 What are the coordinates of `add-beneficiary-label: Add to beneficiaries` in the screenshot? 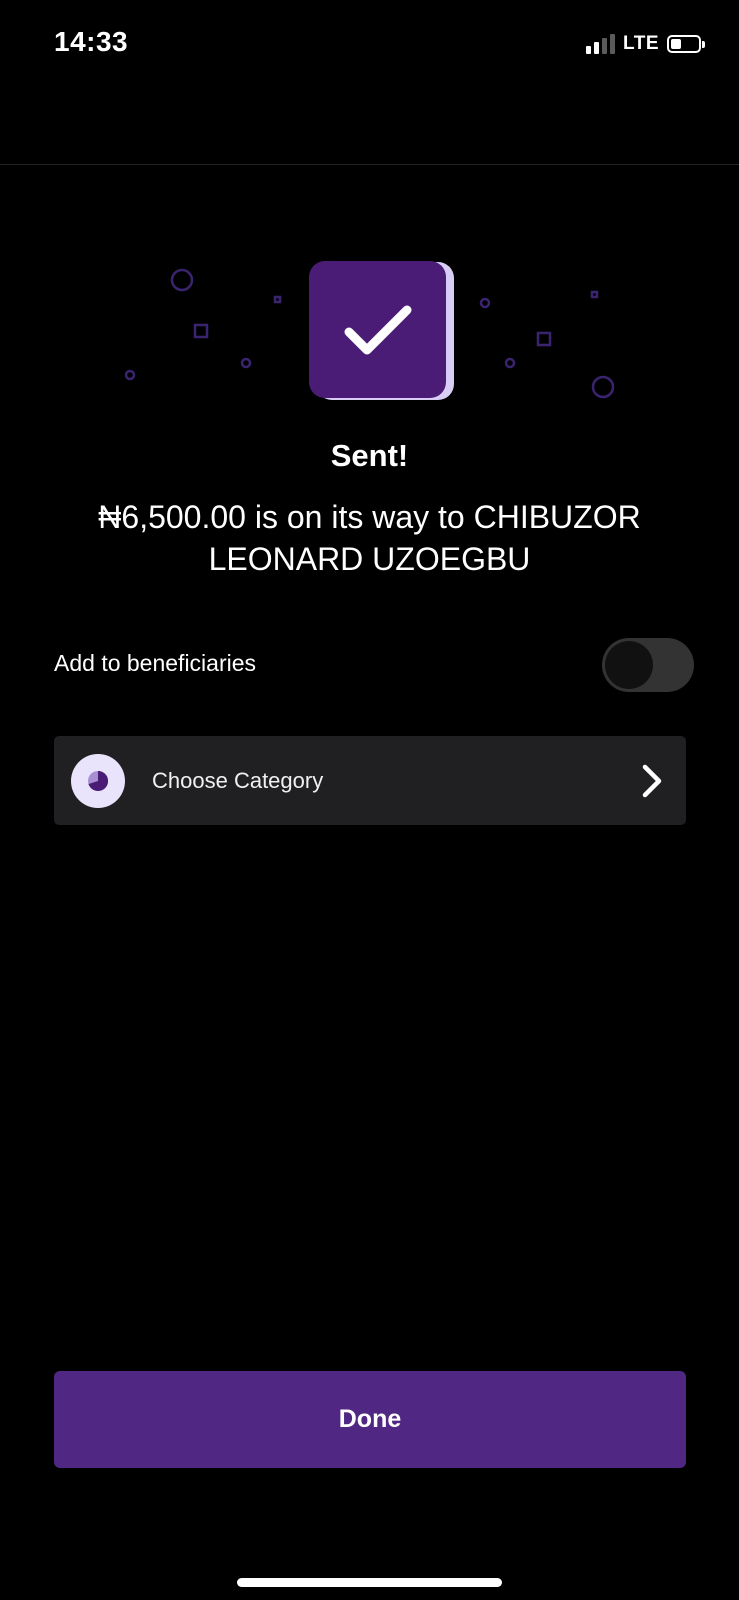 It's located at (155, 663).